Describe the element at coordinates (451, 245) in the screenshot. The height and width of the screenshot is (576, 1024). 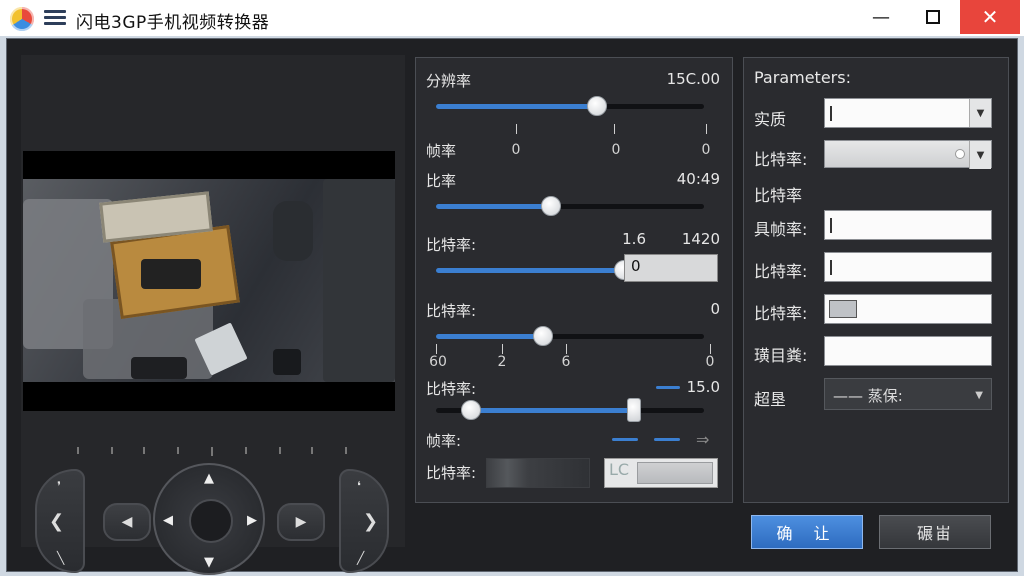
I see `bitrate-label-1: 比特率:` at that location.